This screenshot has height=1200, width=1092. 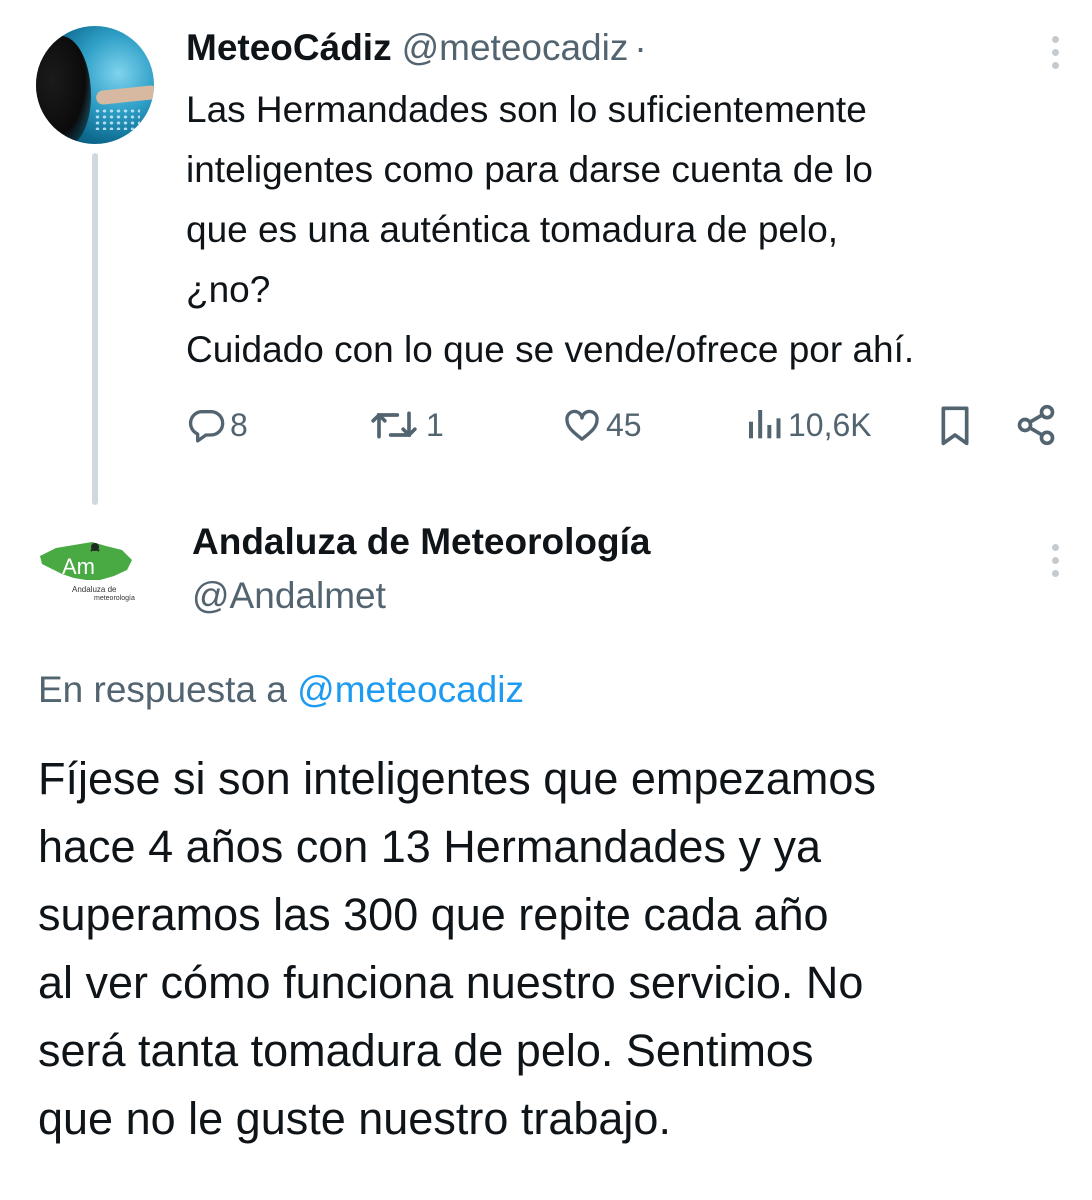 What do you see at coordinates (765, 424) in the screenshot?
I see `views-icon` at bounding box center [765, 424].